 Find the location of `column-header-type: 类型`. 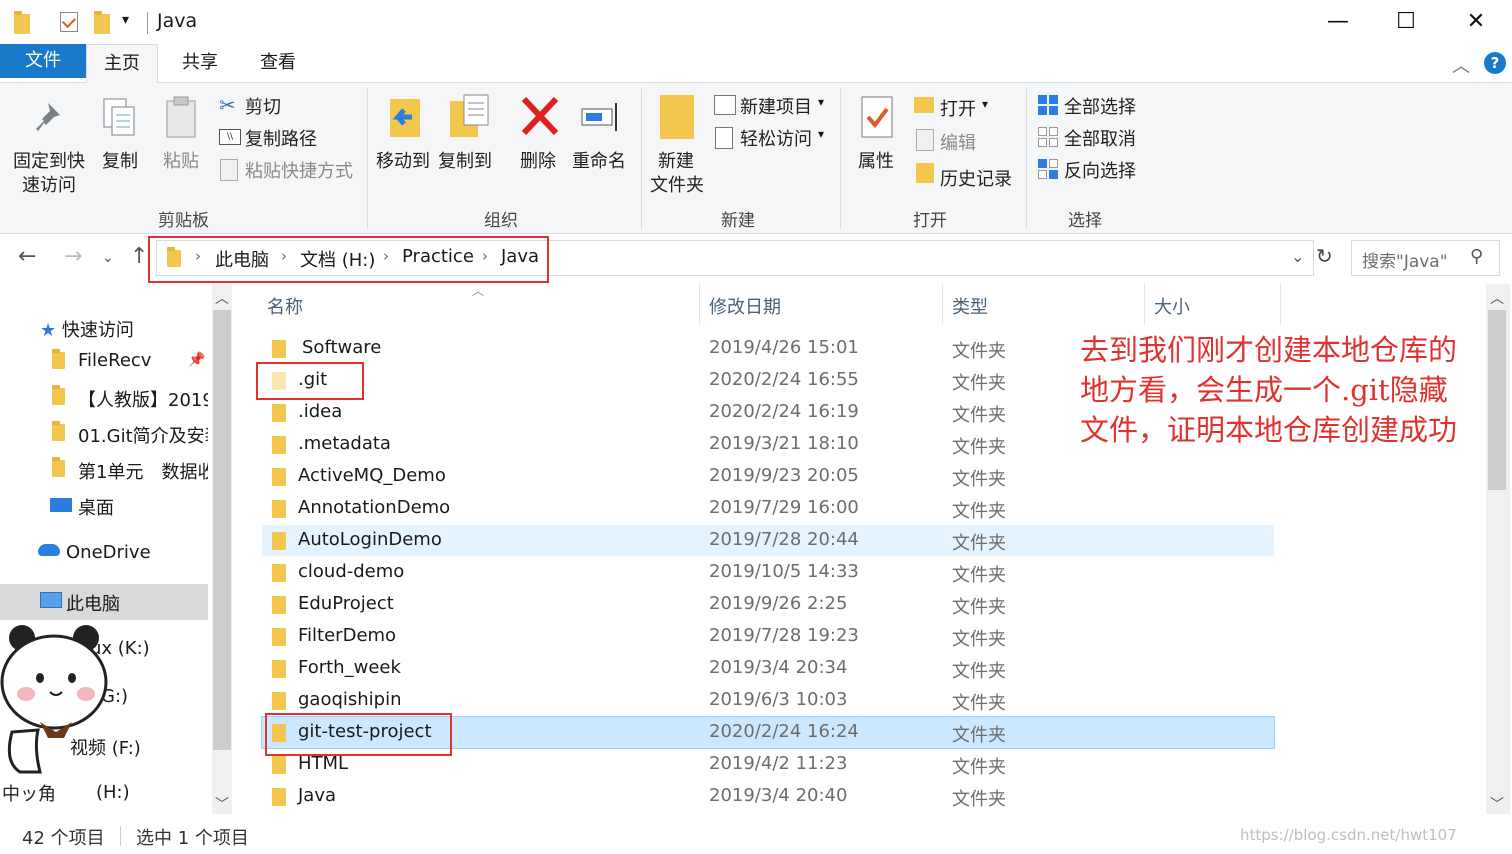

column-header-type: 类型 is located at coordinates (970, 306).